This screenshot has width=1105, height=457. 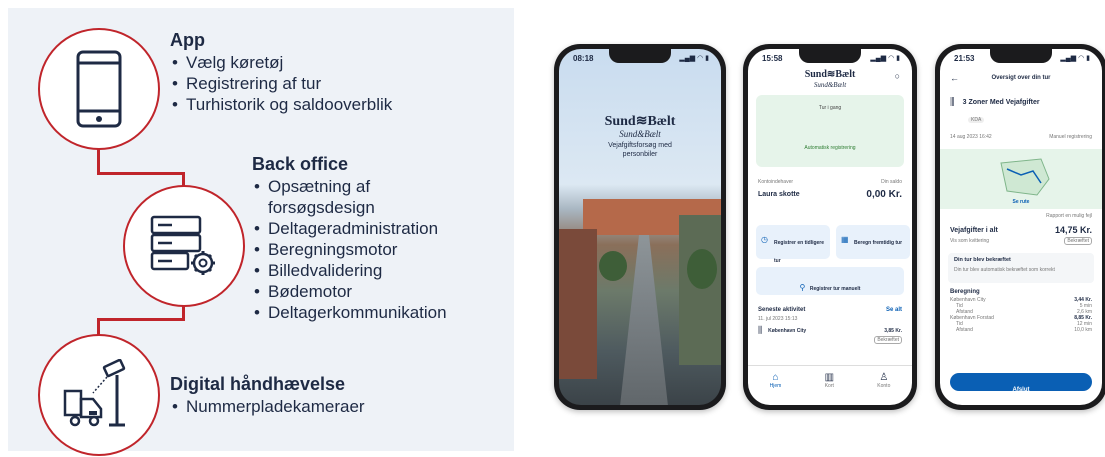 I want to click on register-earlier-button: ◷ Registrer en tidligere tur, so click(x=793, y=244).